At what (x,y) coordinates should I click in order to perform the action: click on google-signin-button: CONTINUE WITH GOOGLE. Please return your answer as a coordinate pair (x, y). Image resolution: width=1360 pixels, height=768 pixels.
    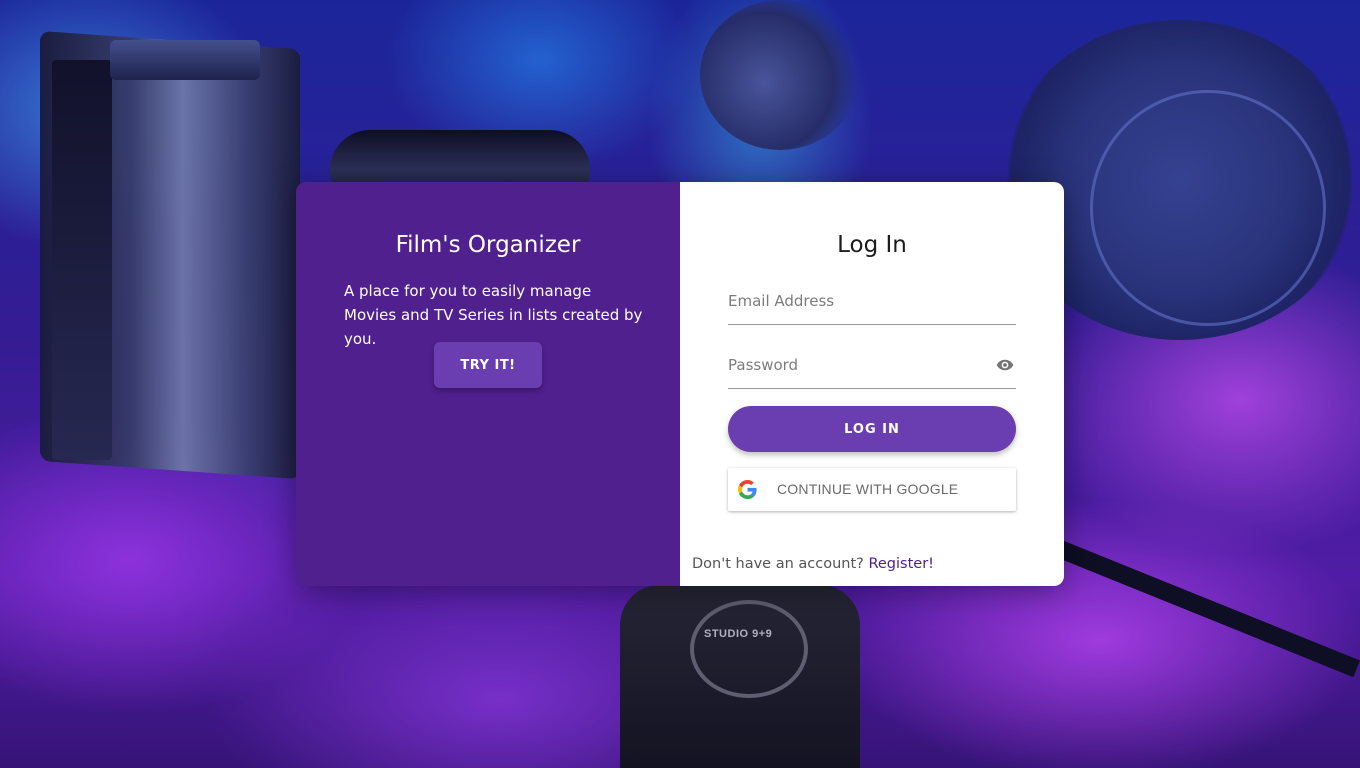
    Looking at the image, I should click on (872, 489).